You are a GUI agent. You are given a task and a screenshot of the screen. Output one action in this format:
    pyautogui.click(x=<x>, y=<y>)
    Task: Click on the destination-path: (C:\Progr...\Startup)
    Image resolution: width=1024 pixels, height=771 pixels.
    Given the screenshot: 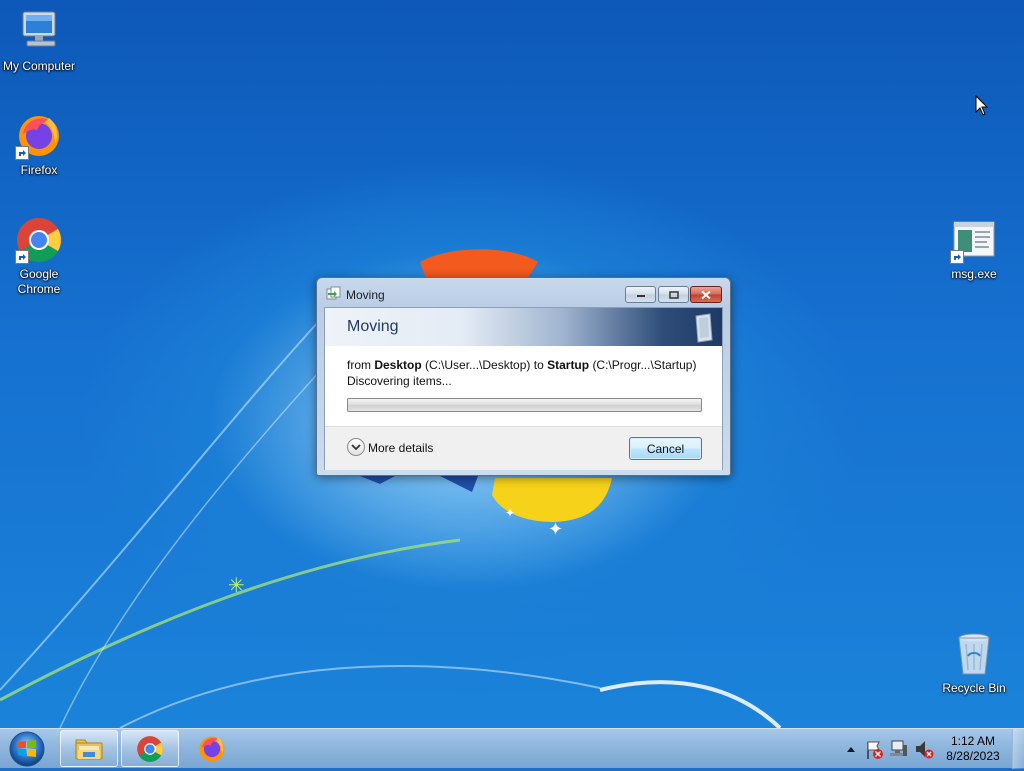 What is the action you would take?
    pyautogui.click(x=644, y=365)
    